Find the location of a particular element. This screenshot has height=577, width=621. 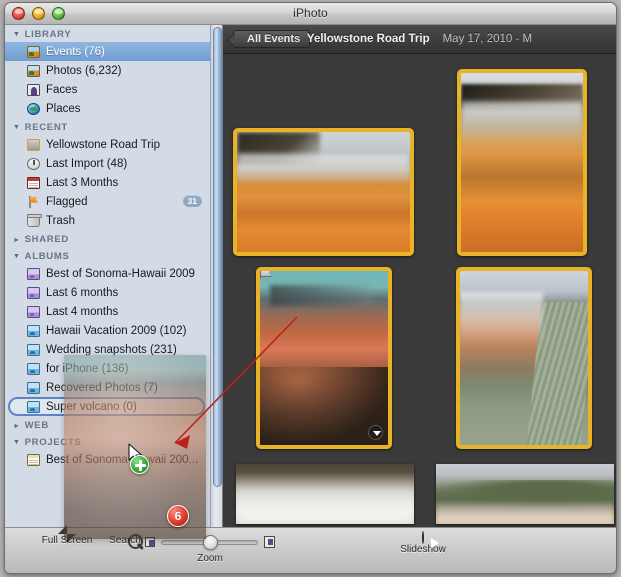

zoom-in-large-icon is located at coordinates (269, 542).